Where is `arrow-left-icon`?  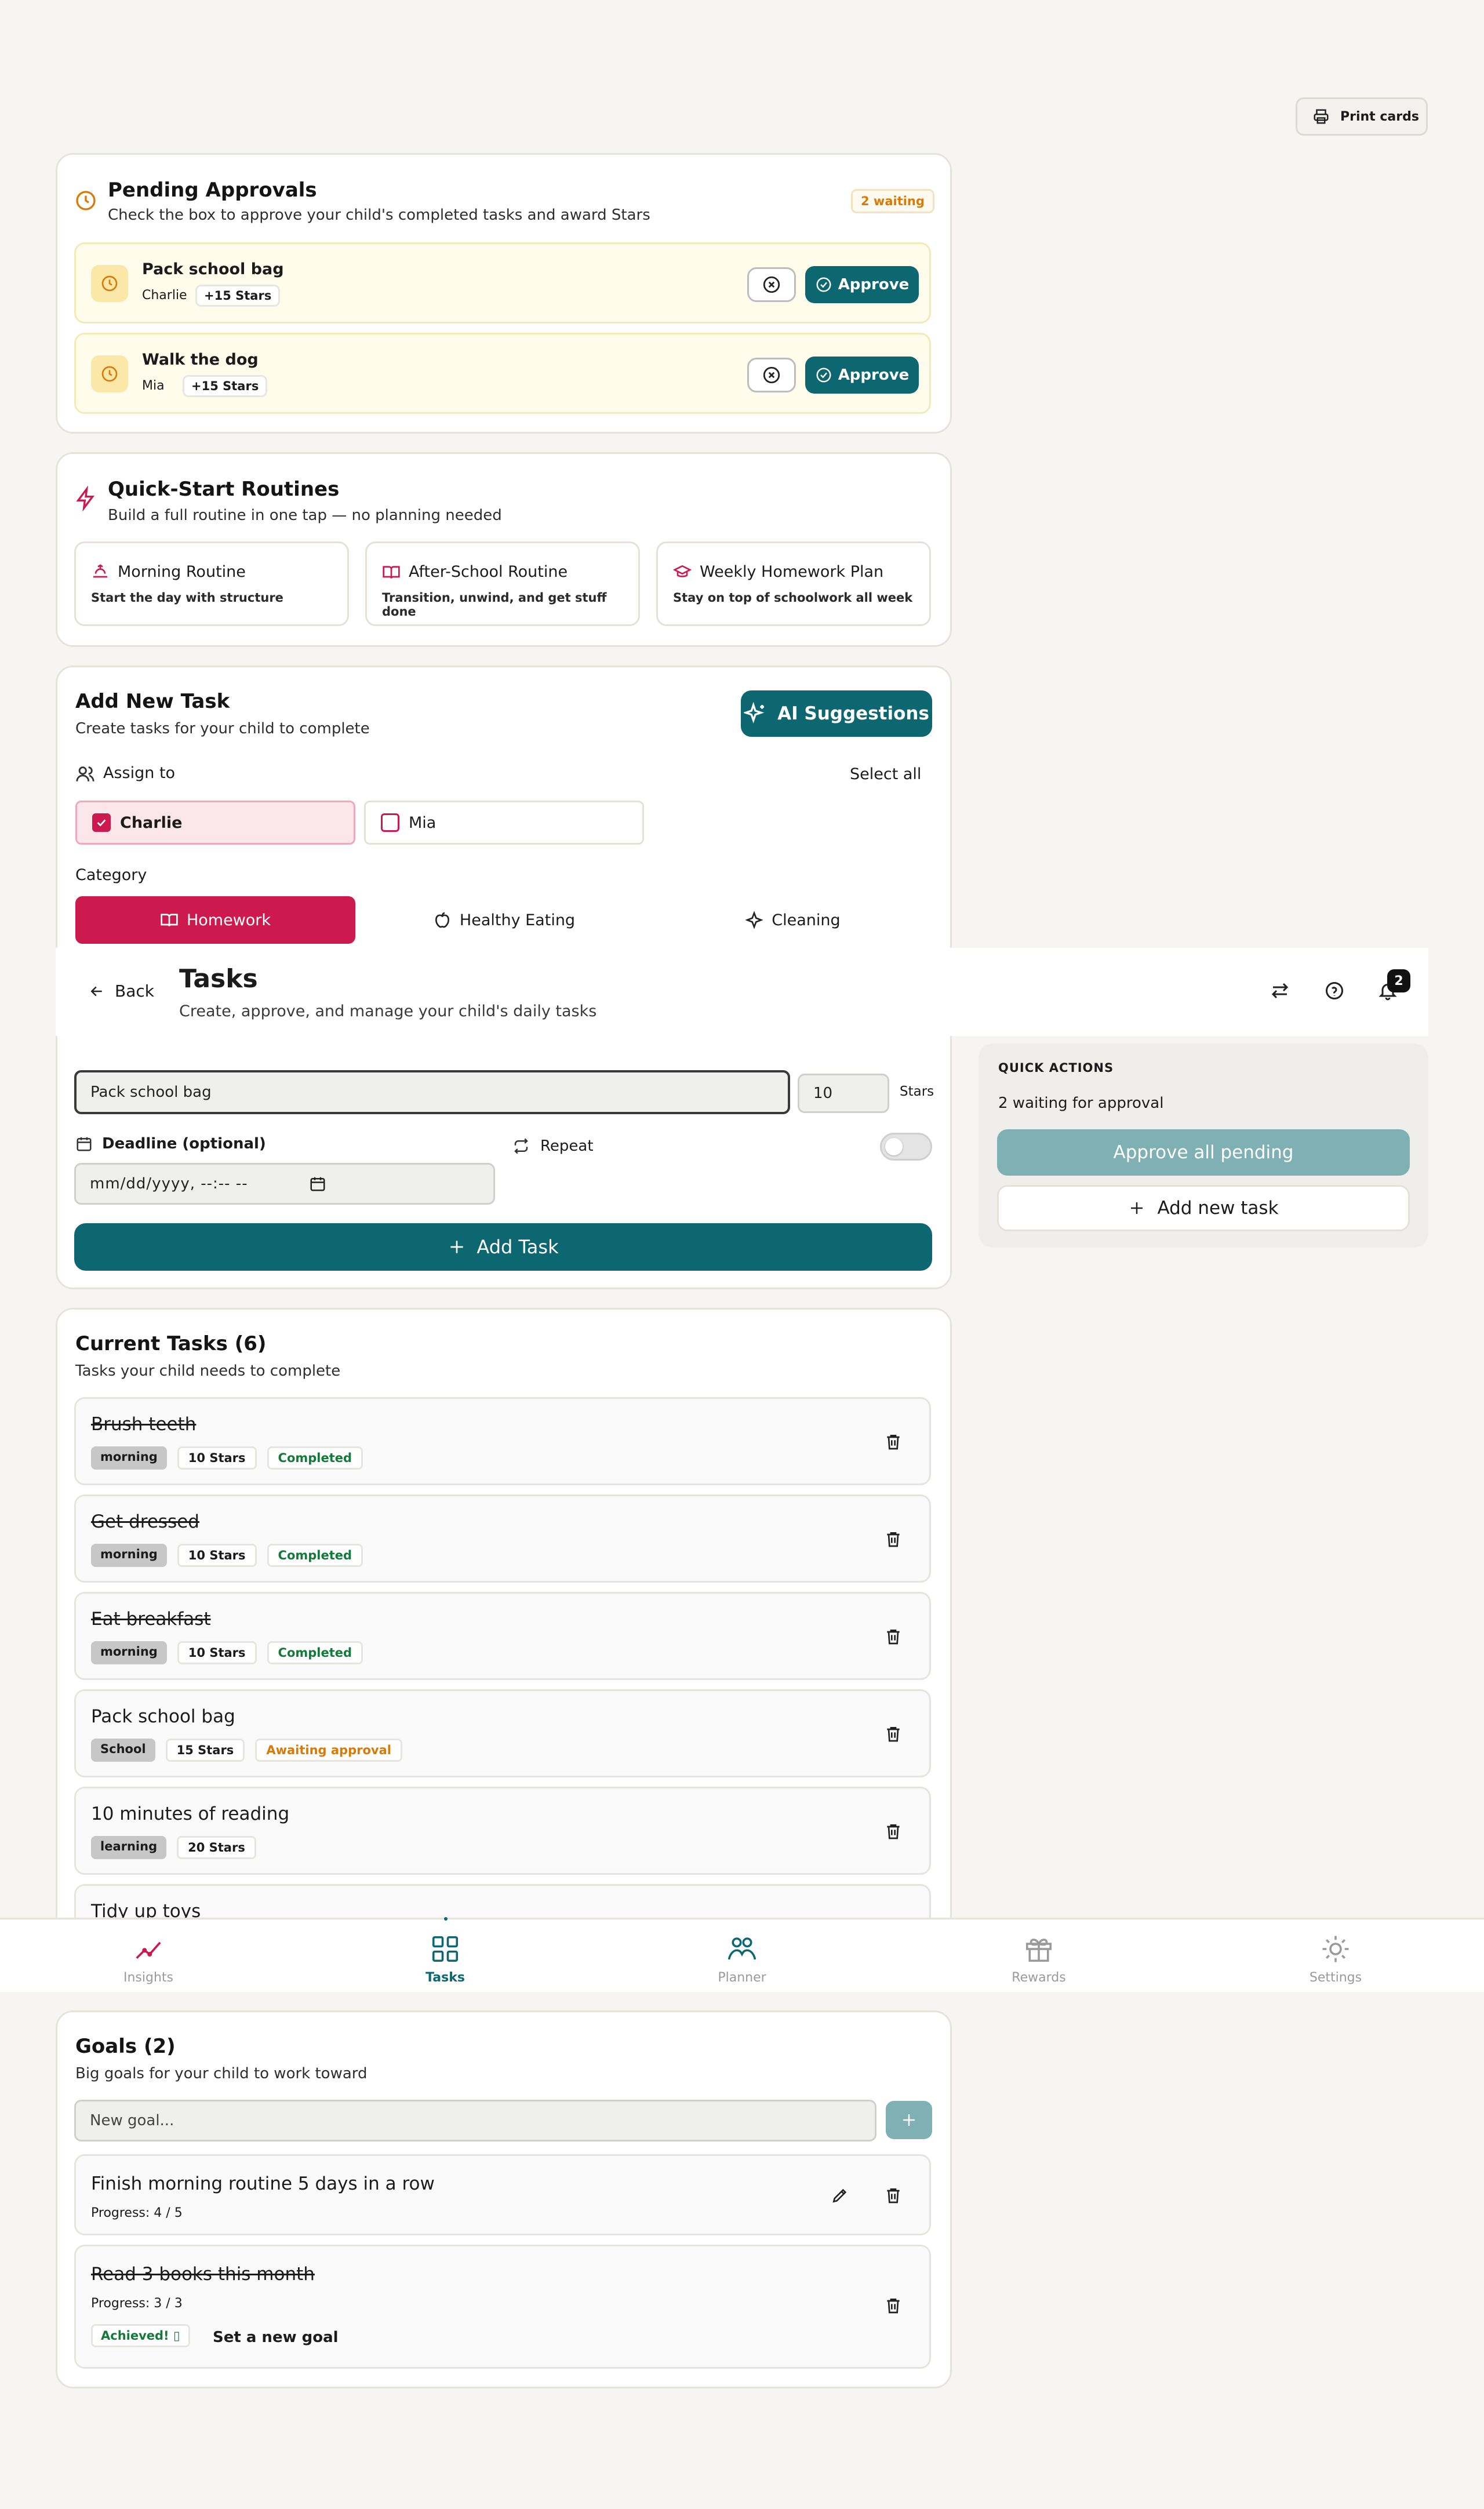 arrow-left-icon is located at coordinates (97, 991).